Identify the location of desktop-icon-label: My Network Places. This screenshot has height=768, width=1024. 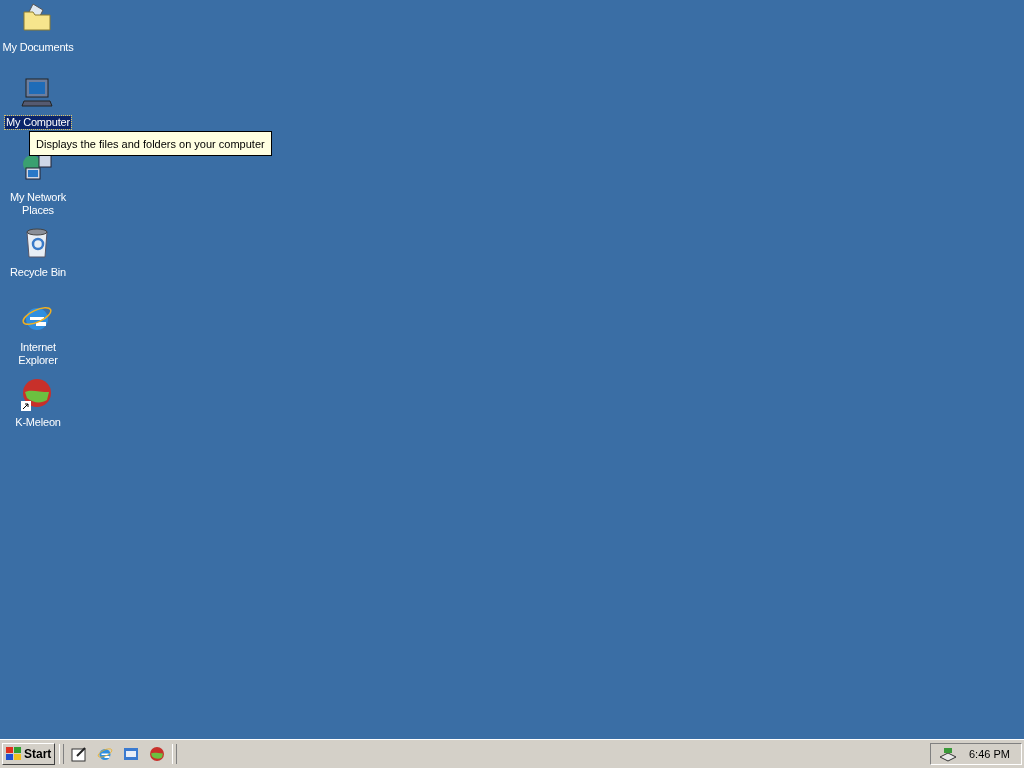
(38, 204).